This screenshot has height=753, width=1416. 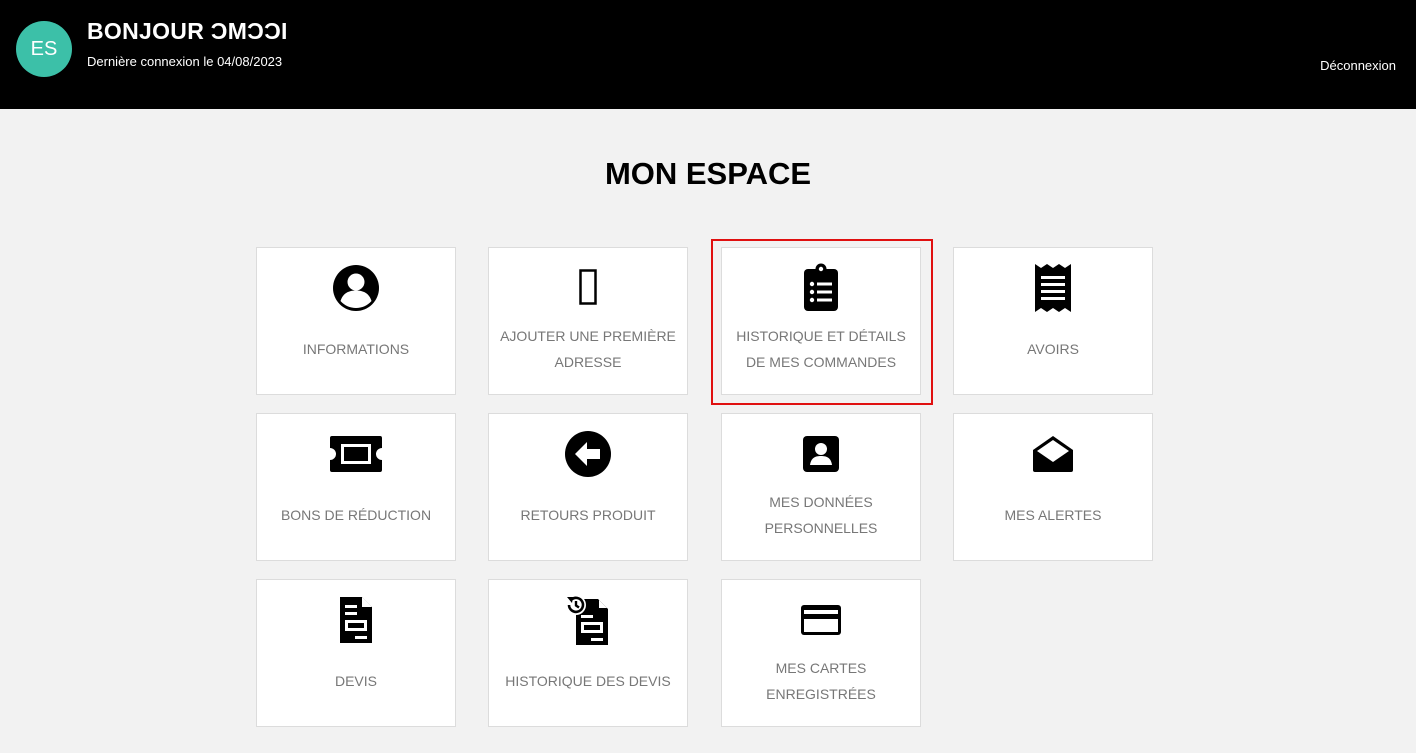 What do you see at coordinates (821, 620) in the screenshot?
I see `credit-card-icon` at bounding box center [821, 620].